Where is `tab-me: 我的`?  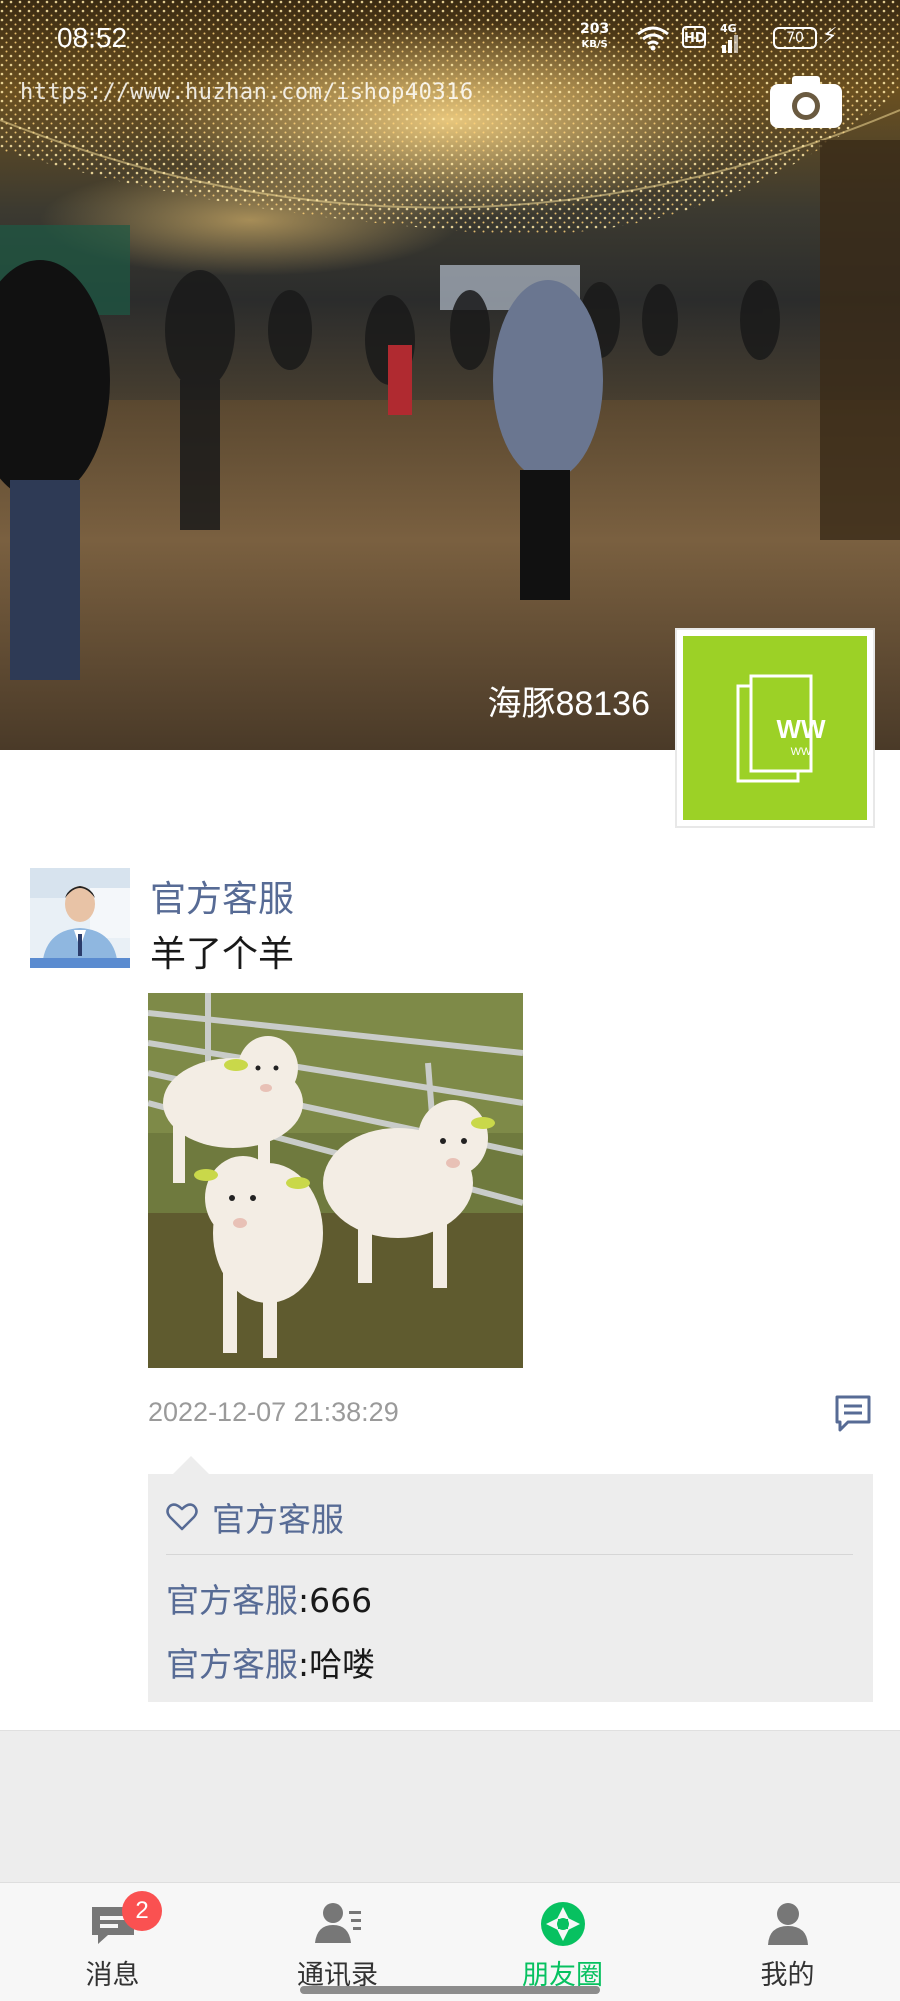 tab-me: 我的 is located at coordinates (787, 1942).